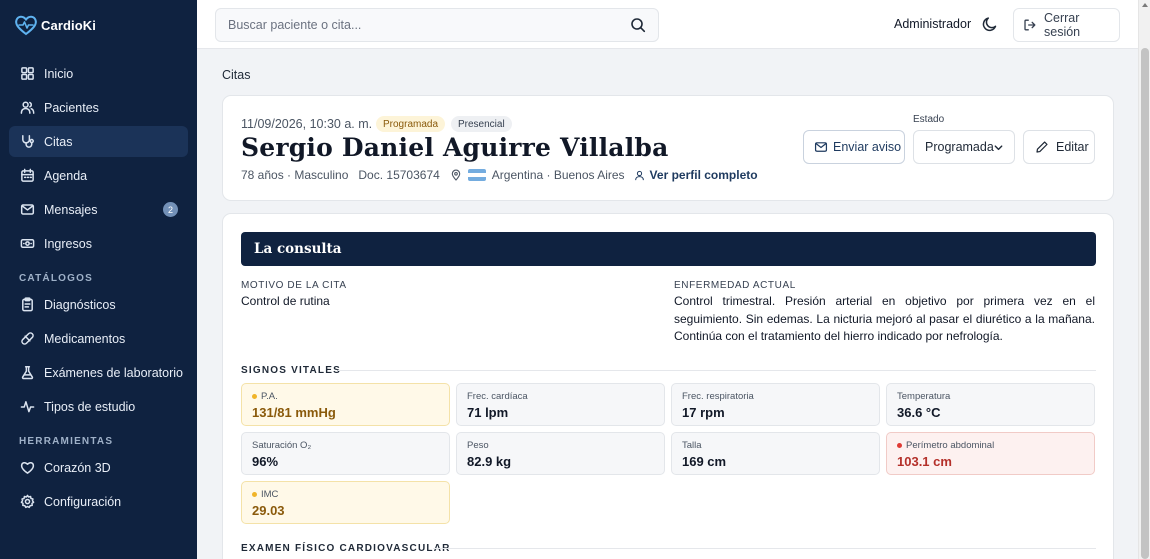 The height and width of the screenshot is (559, 1150). Describe the element at coordinates (27, 339) in the screenshot. I see `pill-icon` at that location.